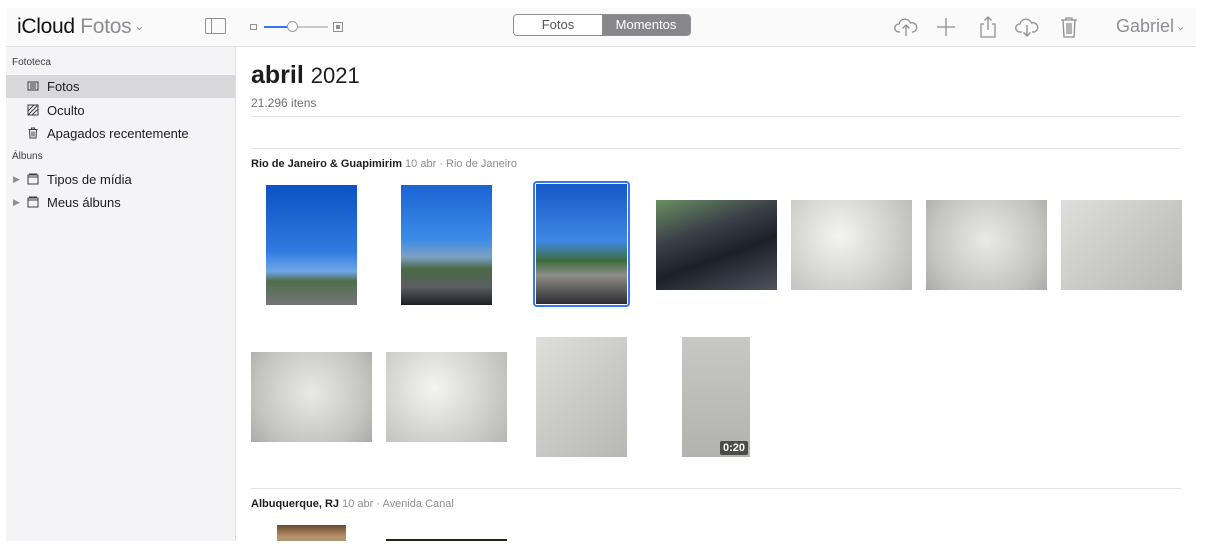 The image size is (1205, 555). I want to click on toolbar: iCloud Fotos ⌄ Fotos Momentos Gabriel ⌄, so click(601, 27).